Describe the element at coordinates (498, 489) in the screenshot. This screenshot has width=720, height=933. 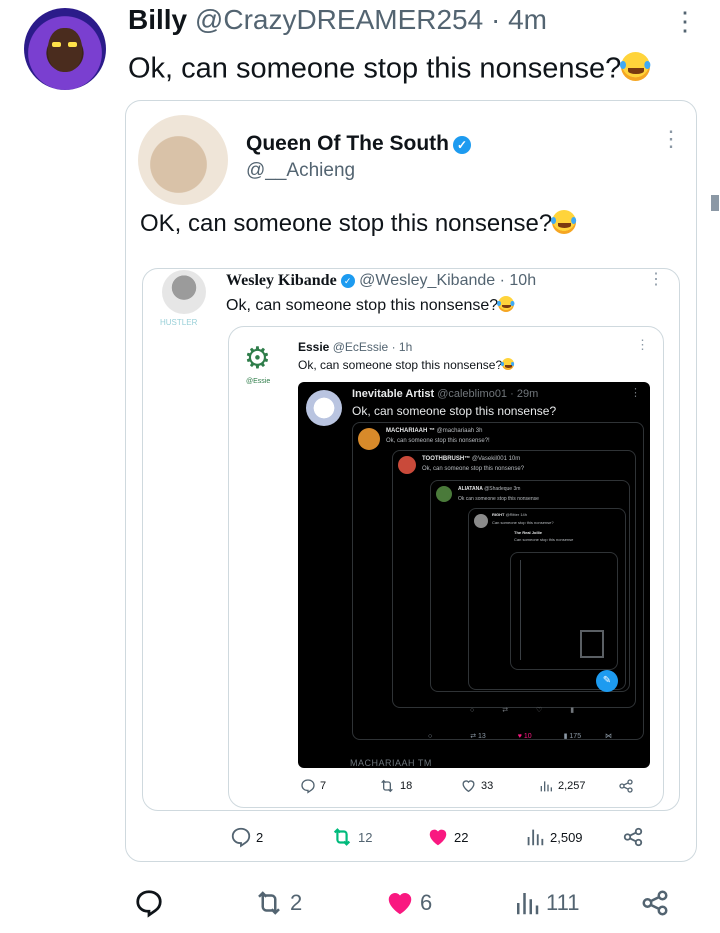
I see `nested-handle: @Shadeque` at that location.